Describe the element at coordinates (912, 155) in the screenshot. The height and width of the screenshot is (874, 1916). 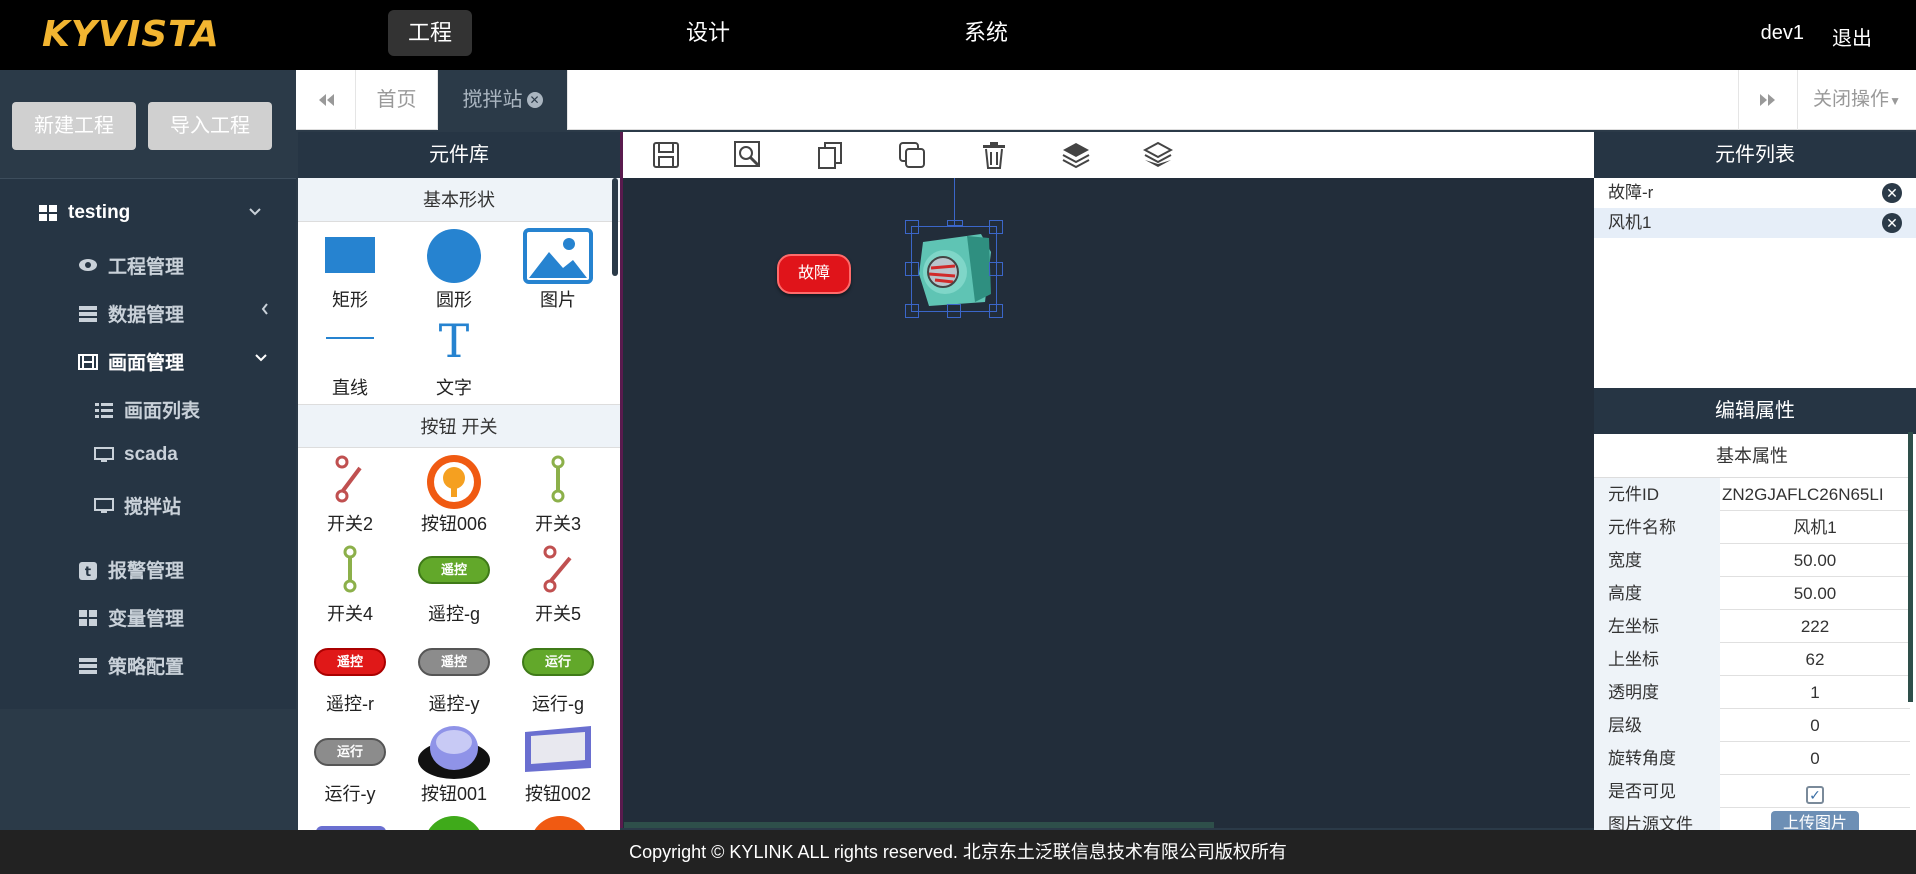
I see `duplicate-icon` at that location.